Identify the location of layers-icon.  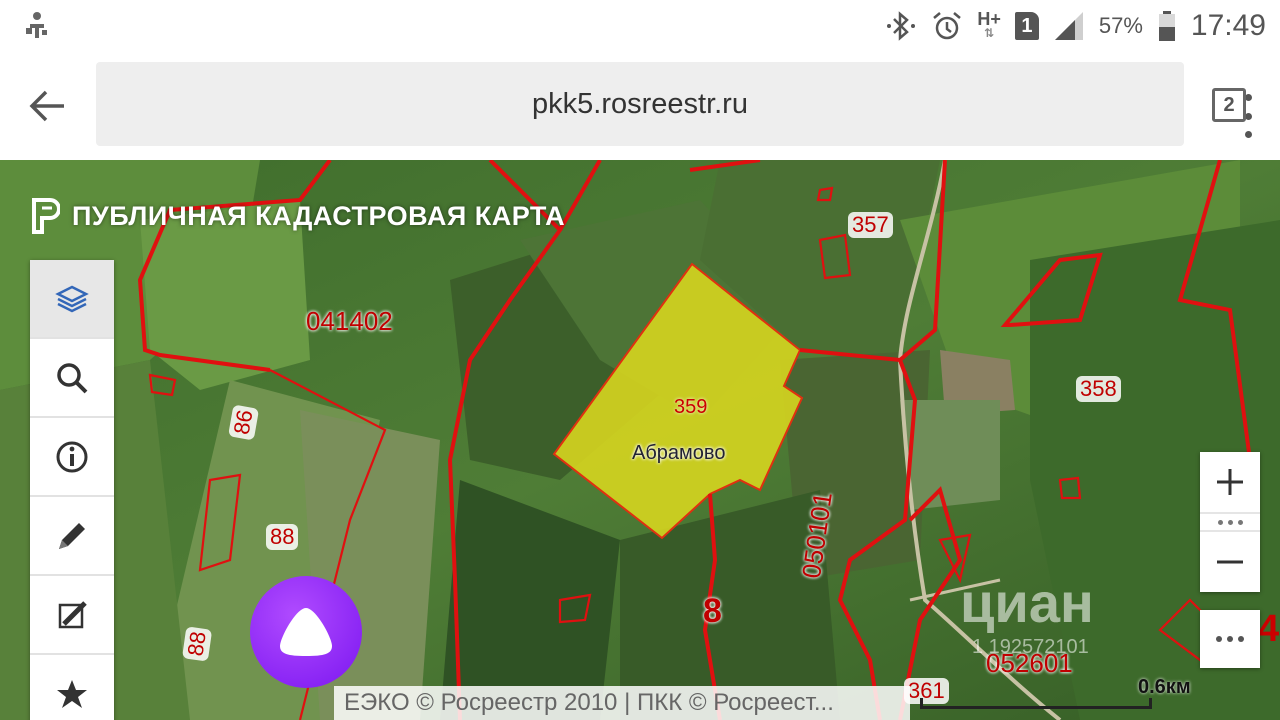
(72, 298).